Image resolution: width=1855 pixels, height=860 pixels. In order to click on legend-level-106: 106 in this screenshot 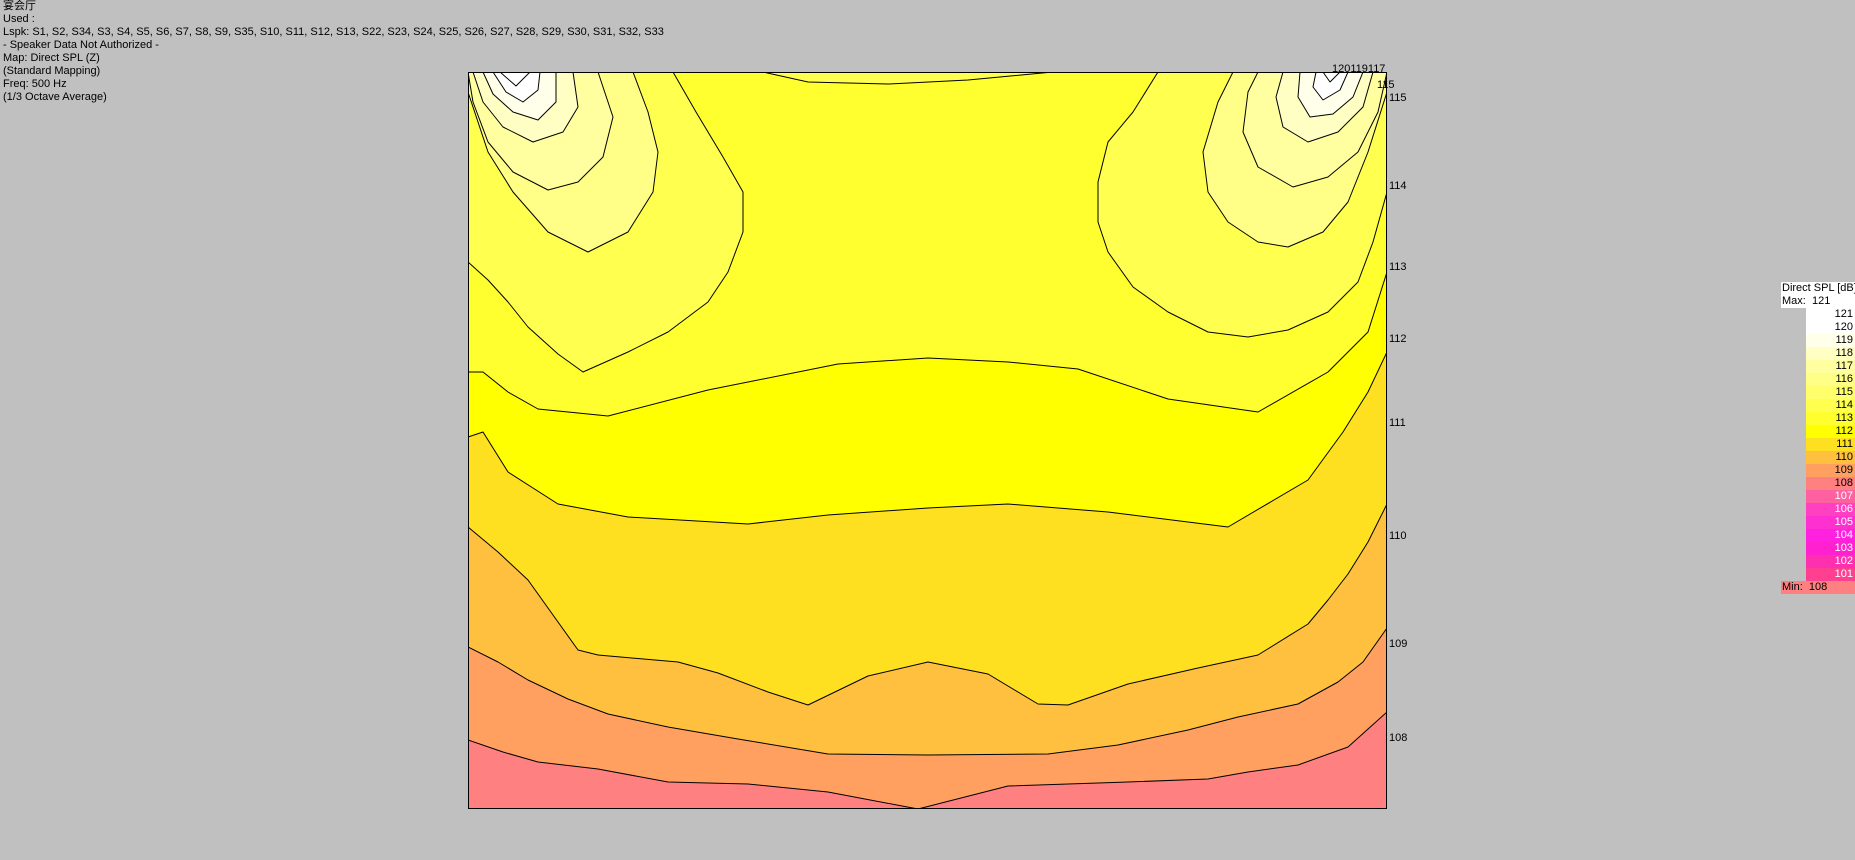, I will do `click(1830, 509)`.